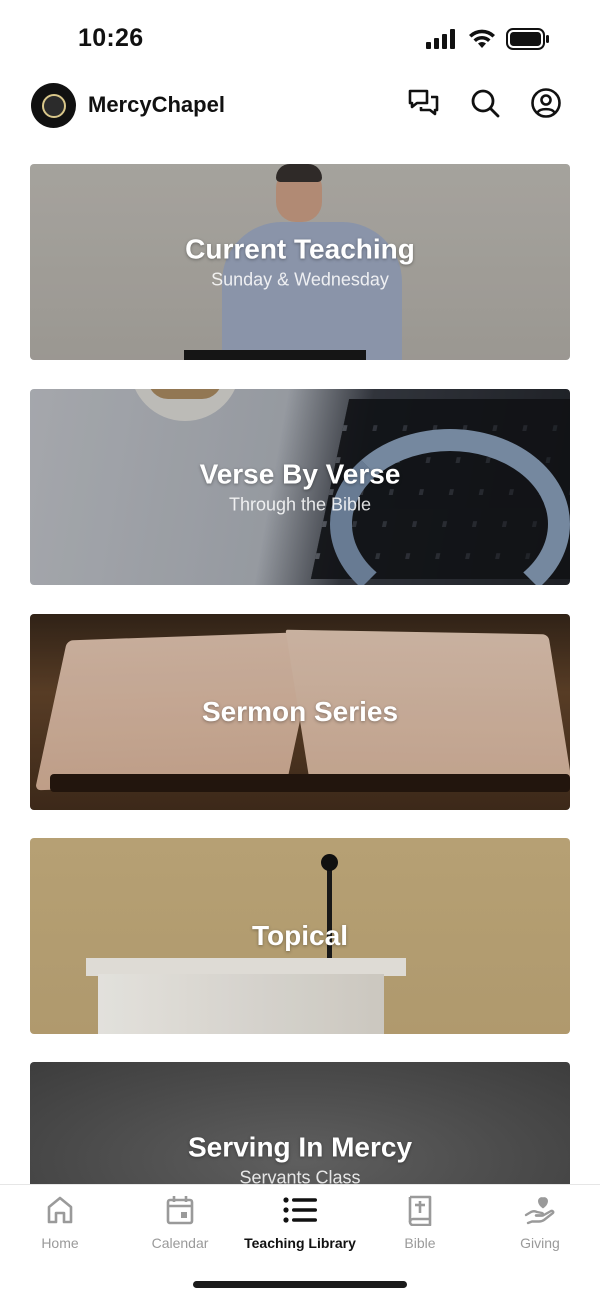 The width and height of the screenshot is (600, 1300). What do you see at coordinates (528, 41) in the screenshot?
I see `battery-icon` at bounding box center [528, 41].